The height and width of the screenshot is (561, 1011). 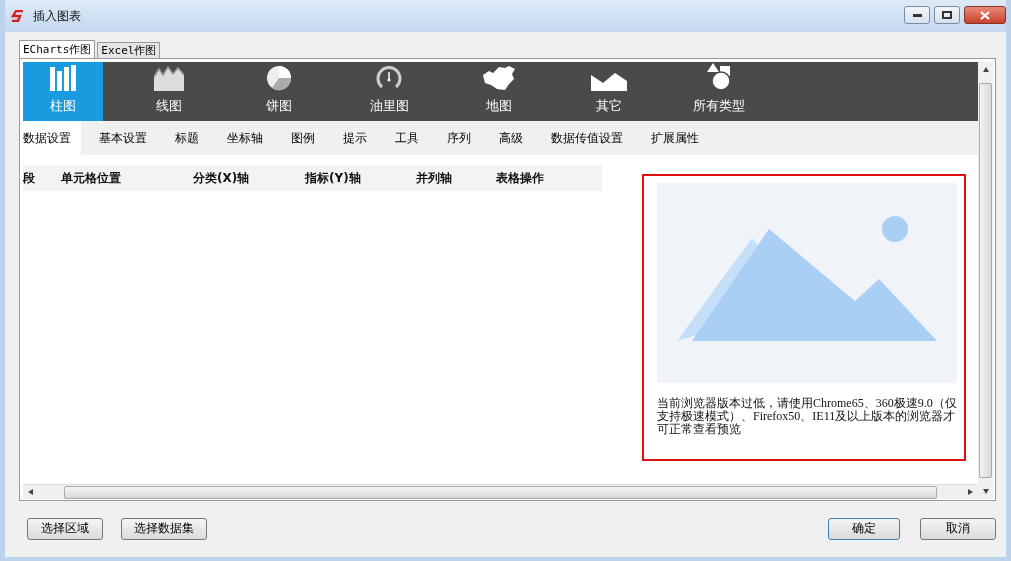 I want to click on footer-button: 确定, so click(x=864, y=528).